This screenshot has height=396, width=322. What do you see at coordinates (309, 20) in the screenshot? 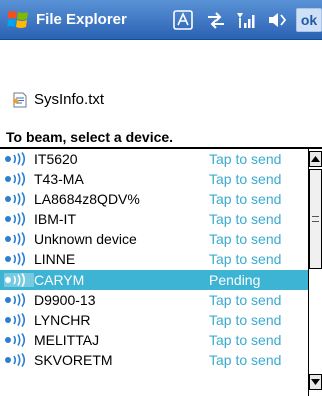
I see `ok-button: ok` at bounding box center [309, 20].